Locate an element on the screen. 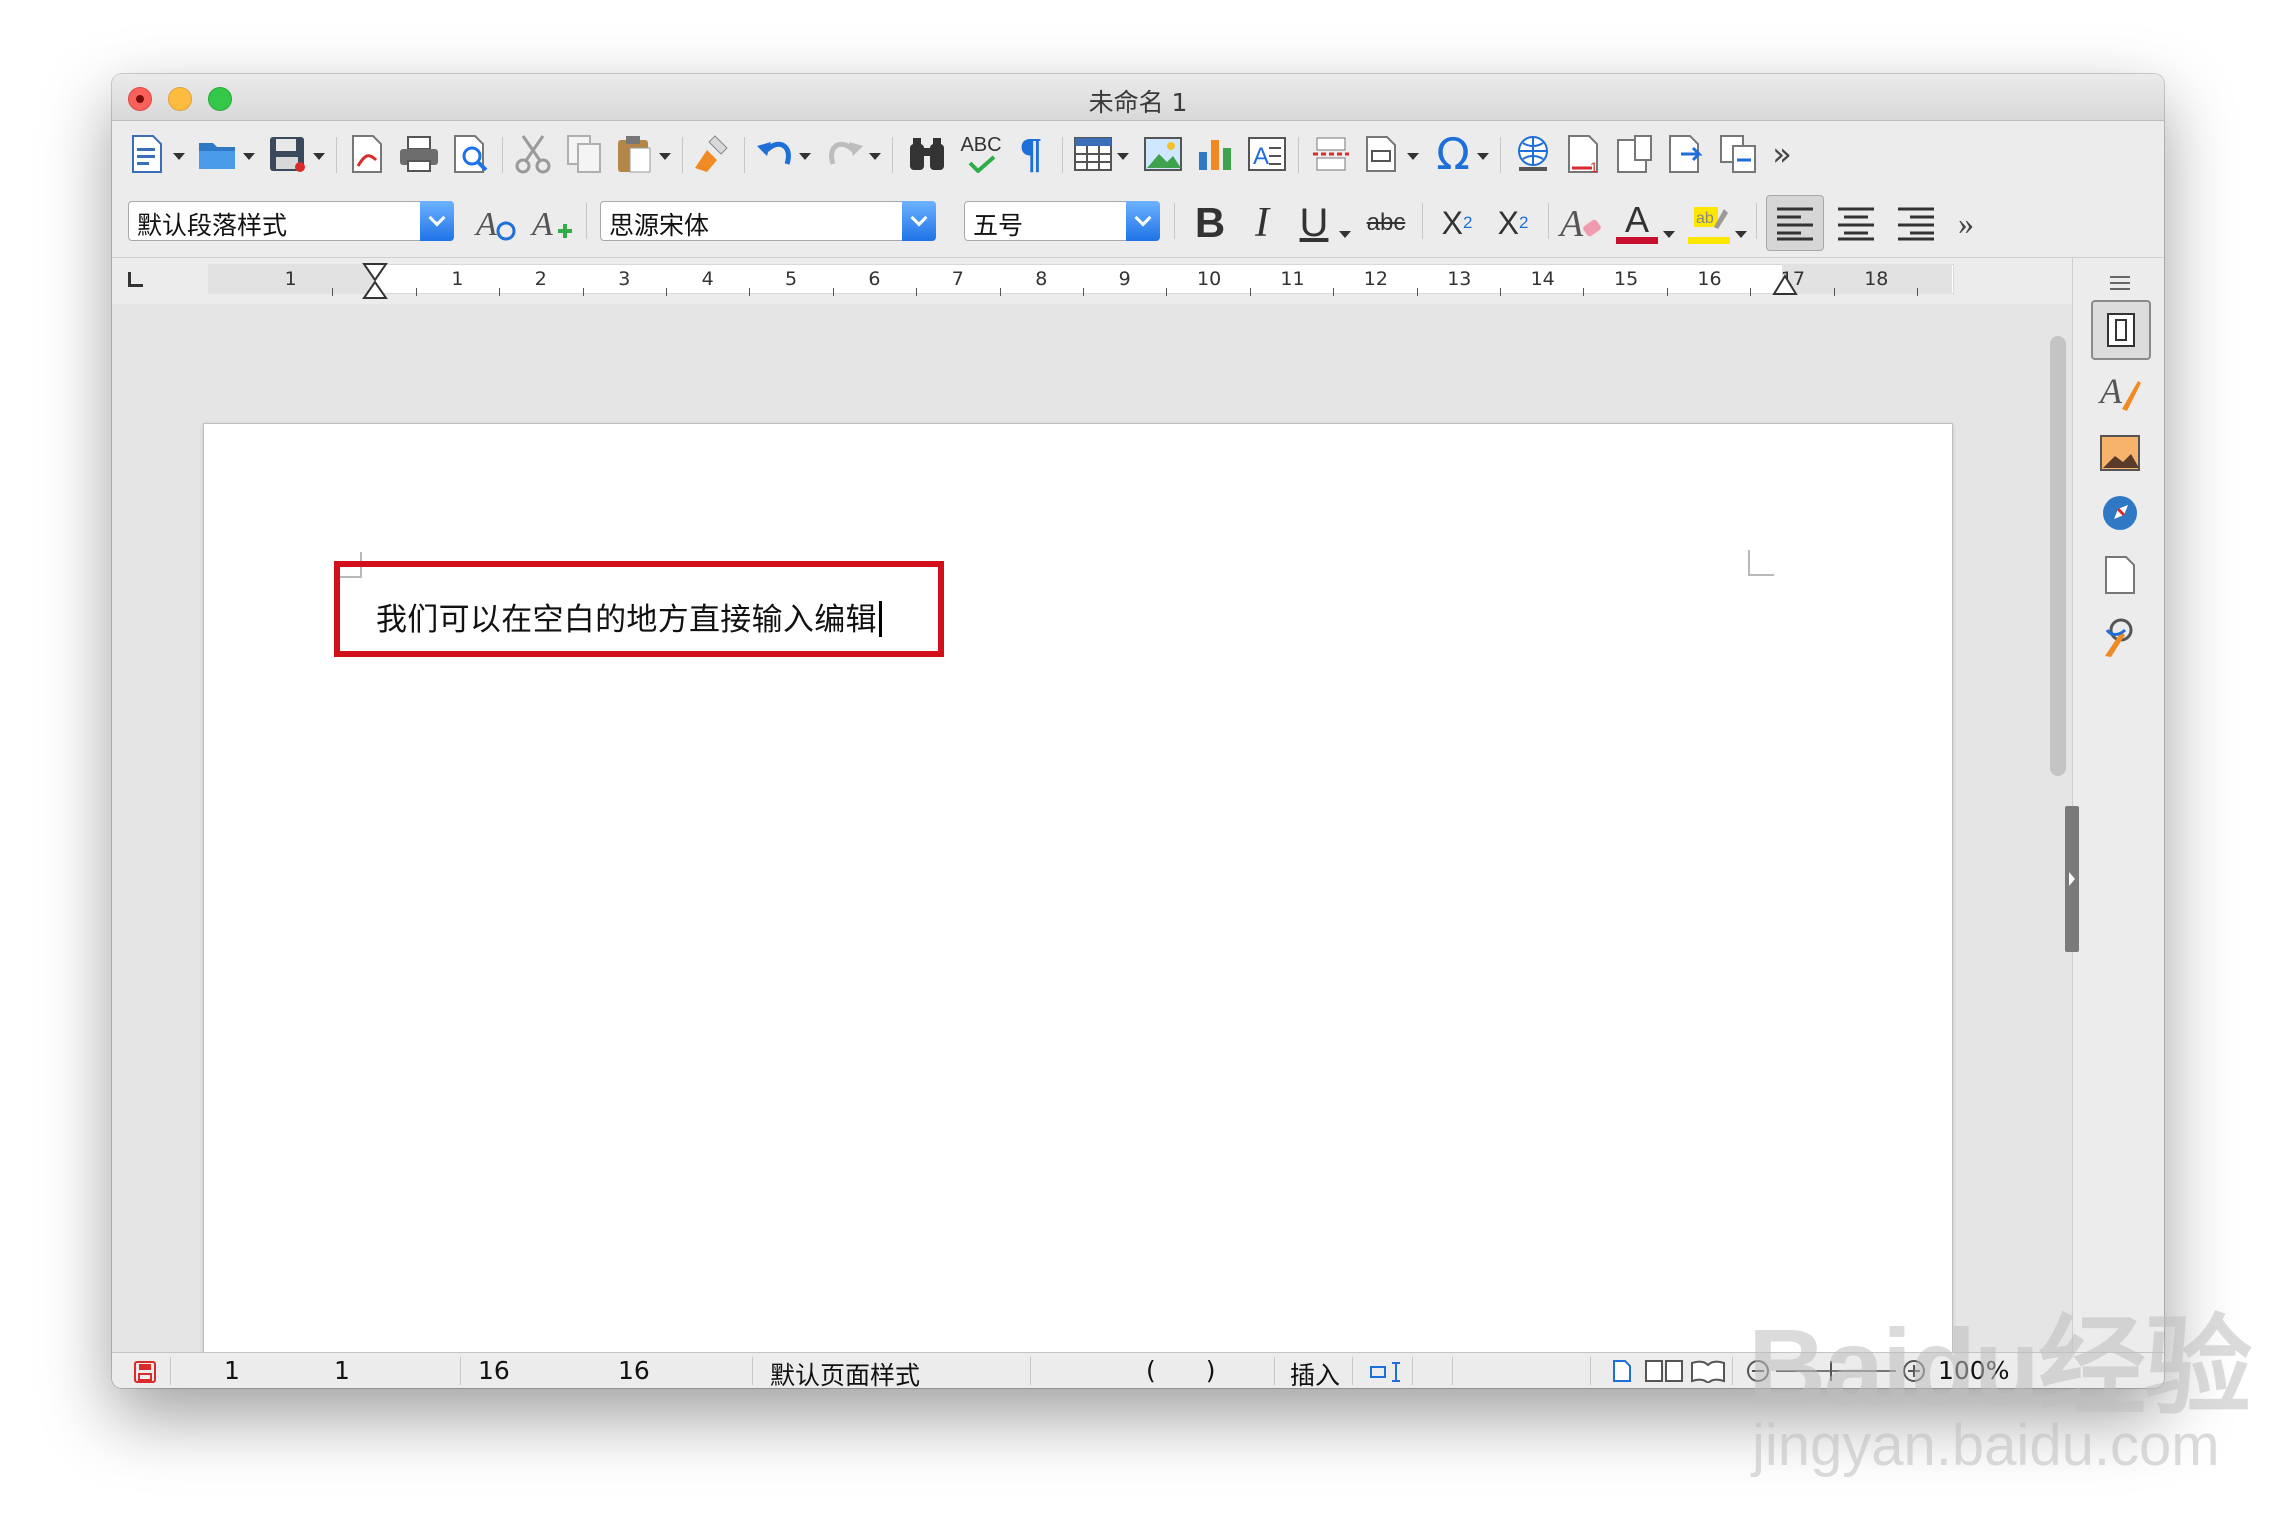  paragraph-style-dropdown-icon is located at coordinates (437, 221).